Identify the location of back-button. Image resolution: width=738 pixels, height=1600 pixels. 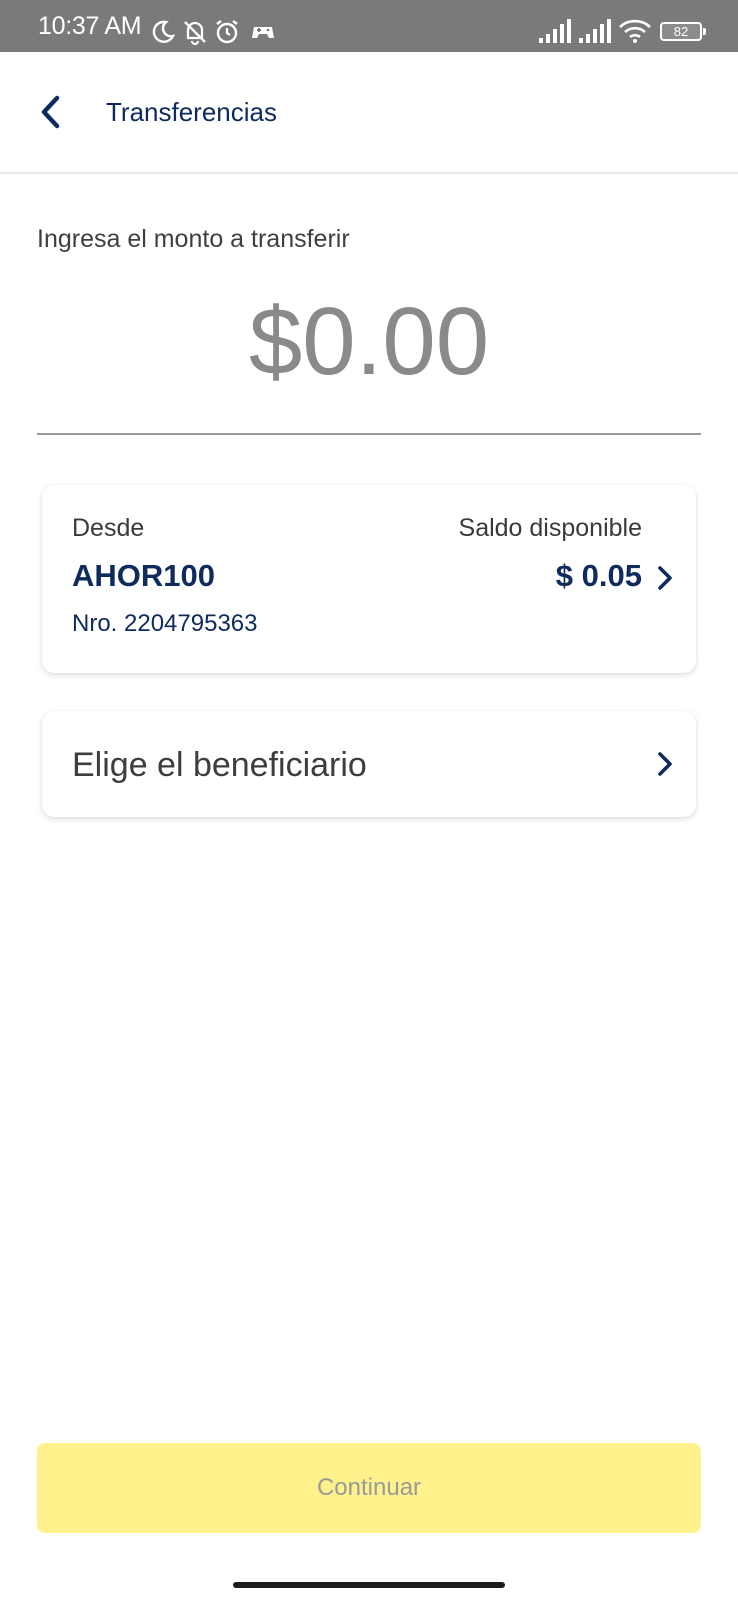
(52, 112).